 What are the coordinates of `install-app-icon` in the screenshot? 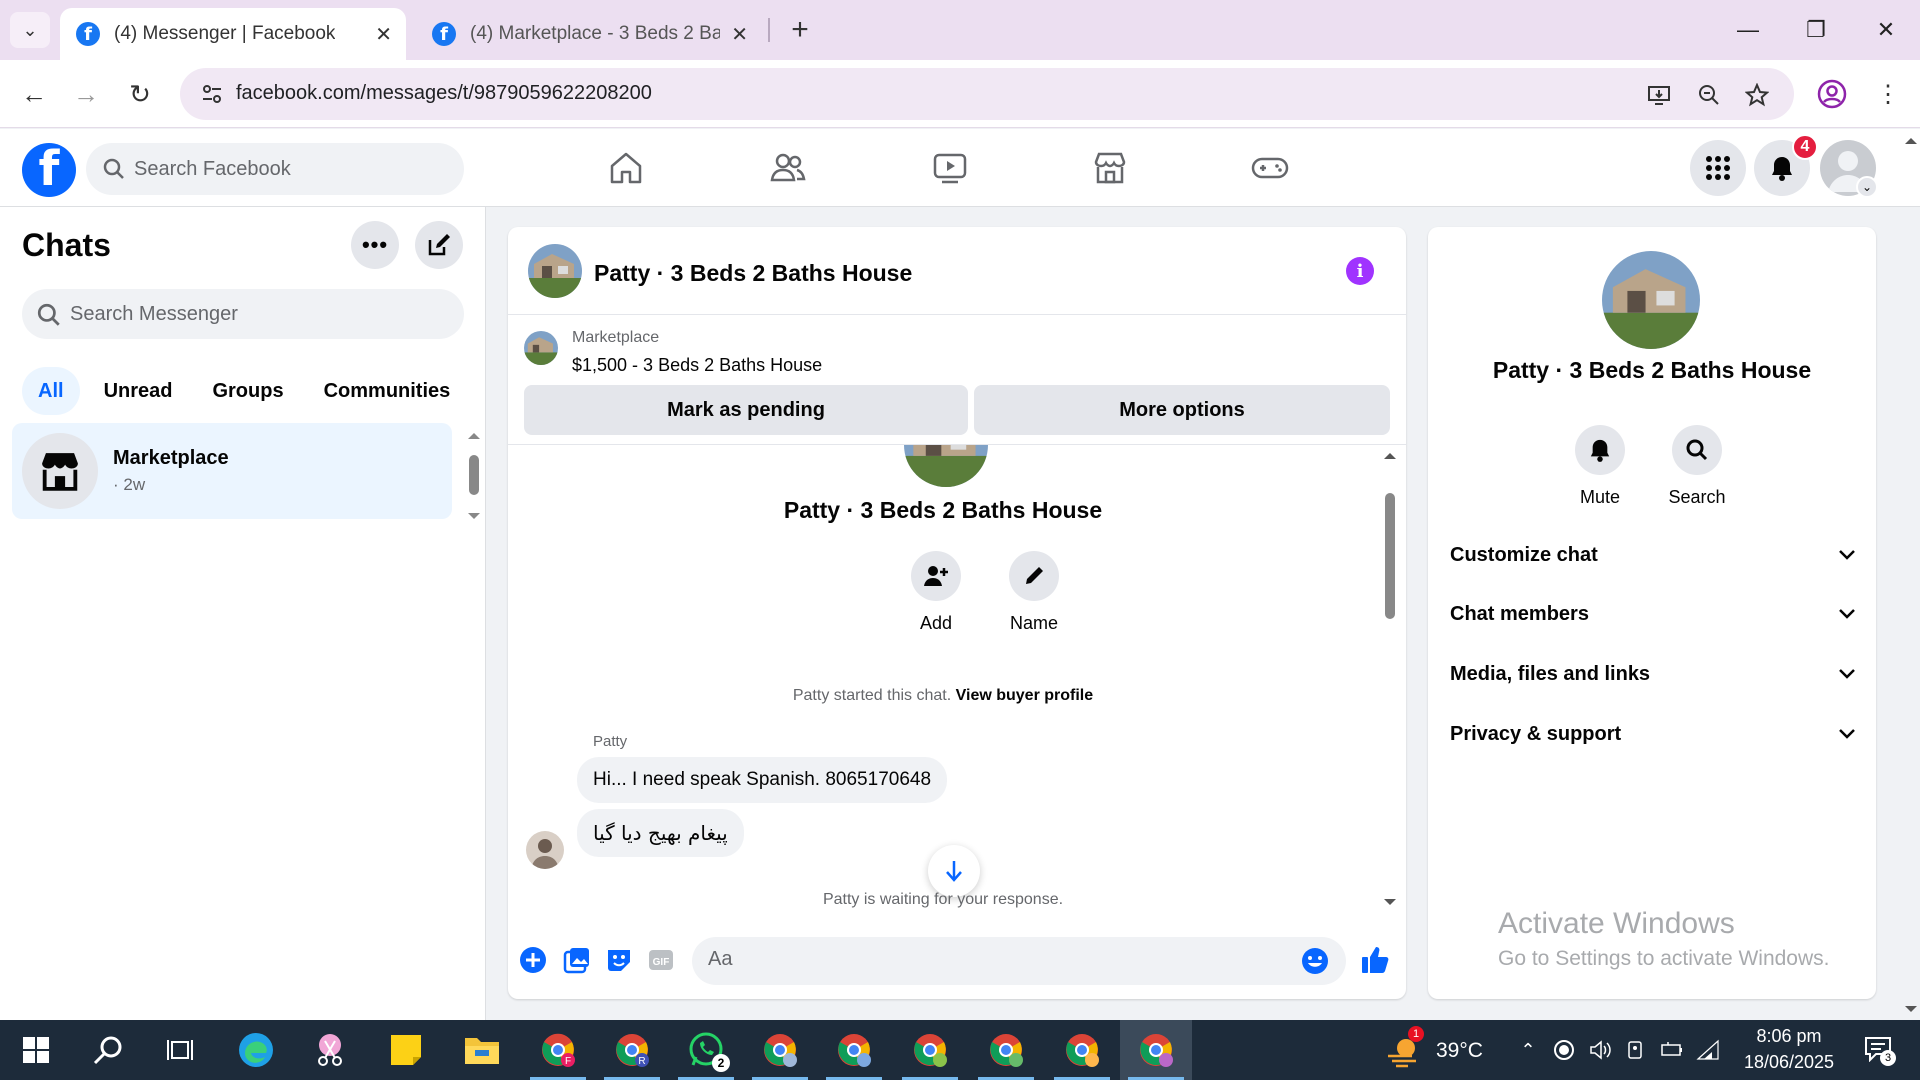 It's located at (1659, 95).